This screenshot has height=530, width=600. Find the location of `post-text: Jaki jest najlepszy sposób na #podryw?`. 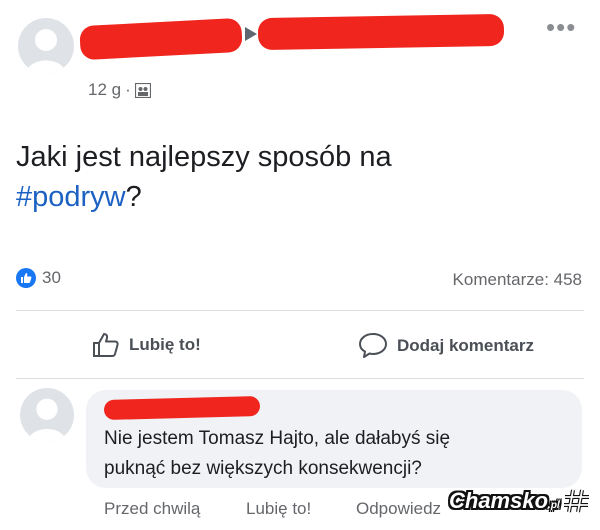

post-text: Jaki jest najlepszy sposób na #podryw? is located at coordinates (296, 177).